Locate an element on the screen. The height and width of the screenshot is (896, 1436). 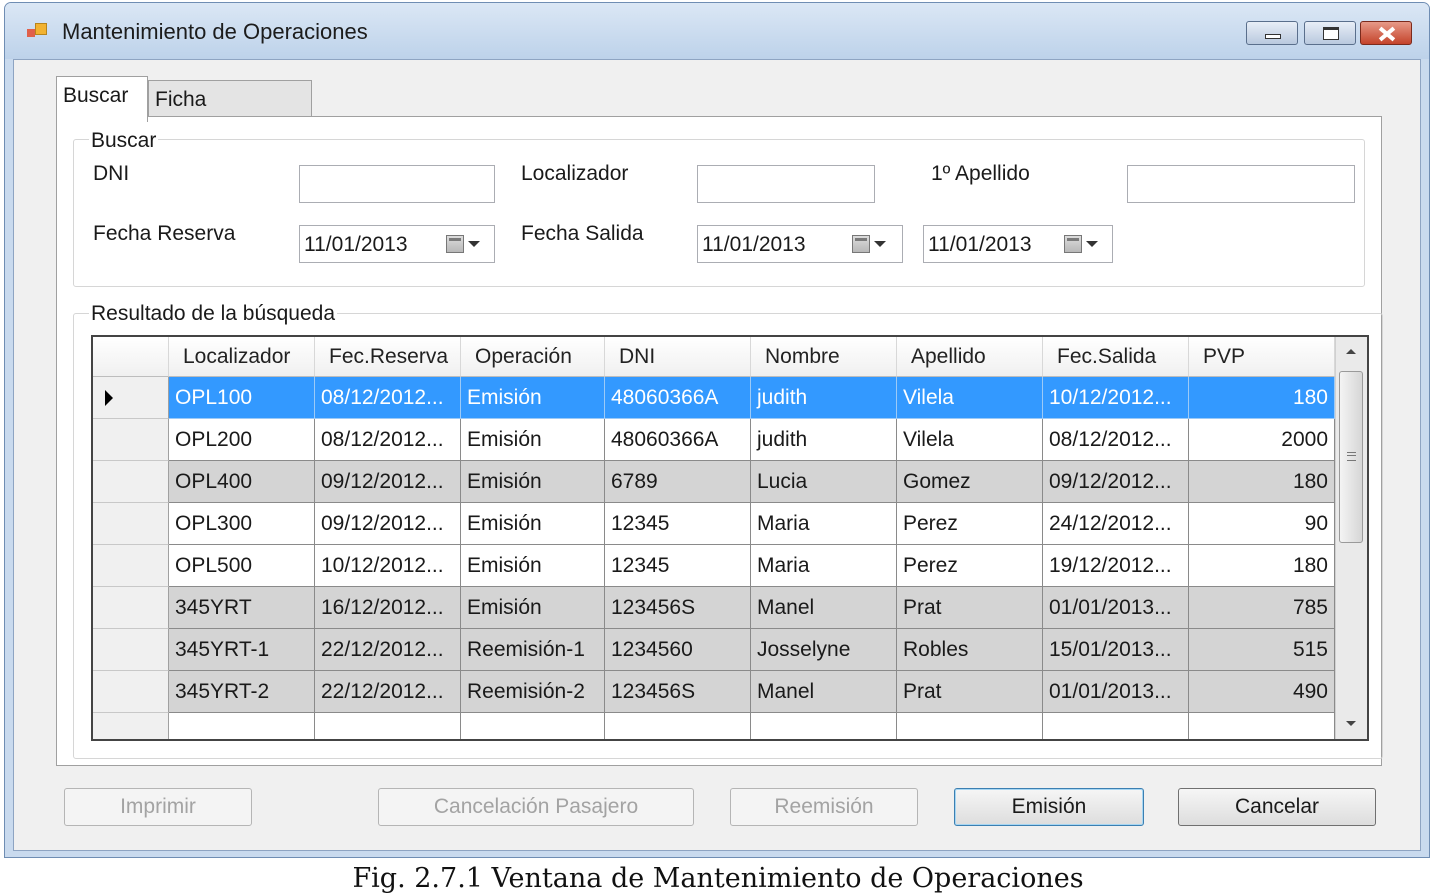
column-header-nombre: Nombre is located at coordinates (824, 357).